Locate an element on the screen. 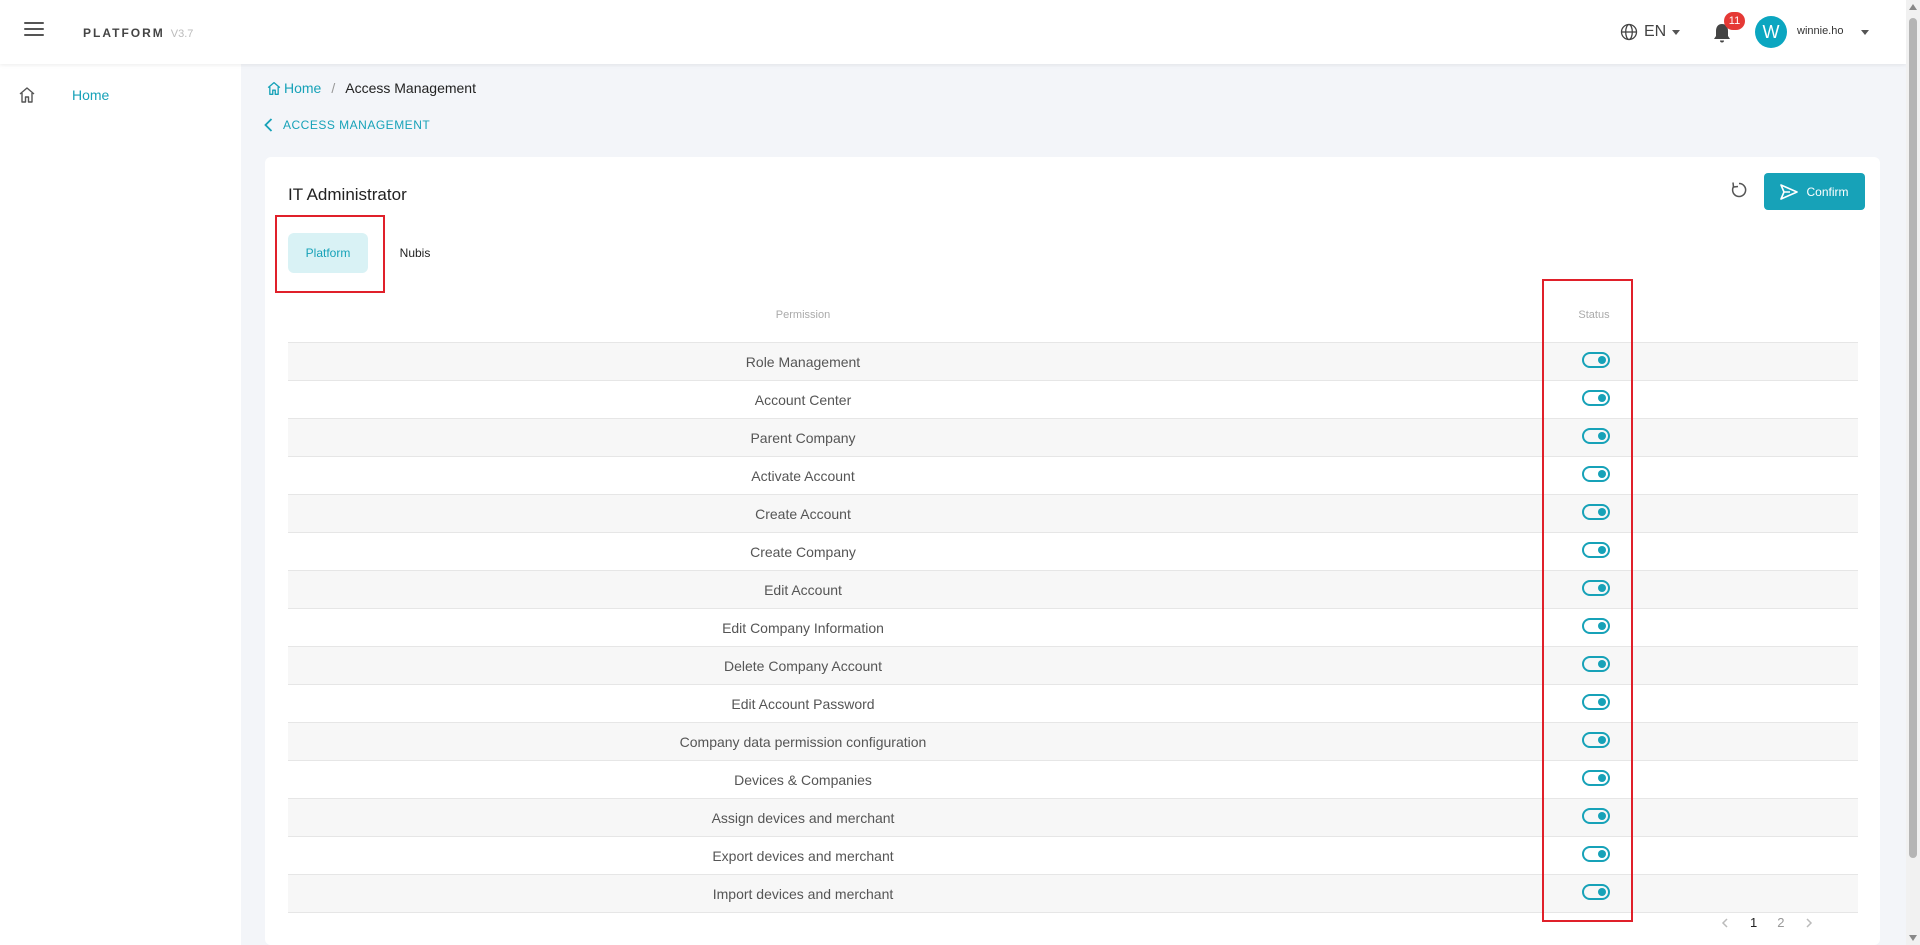 This screenshot has width=1920, height=945. confirm-button: Confirm is located at coordinates (1814, 191).